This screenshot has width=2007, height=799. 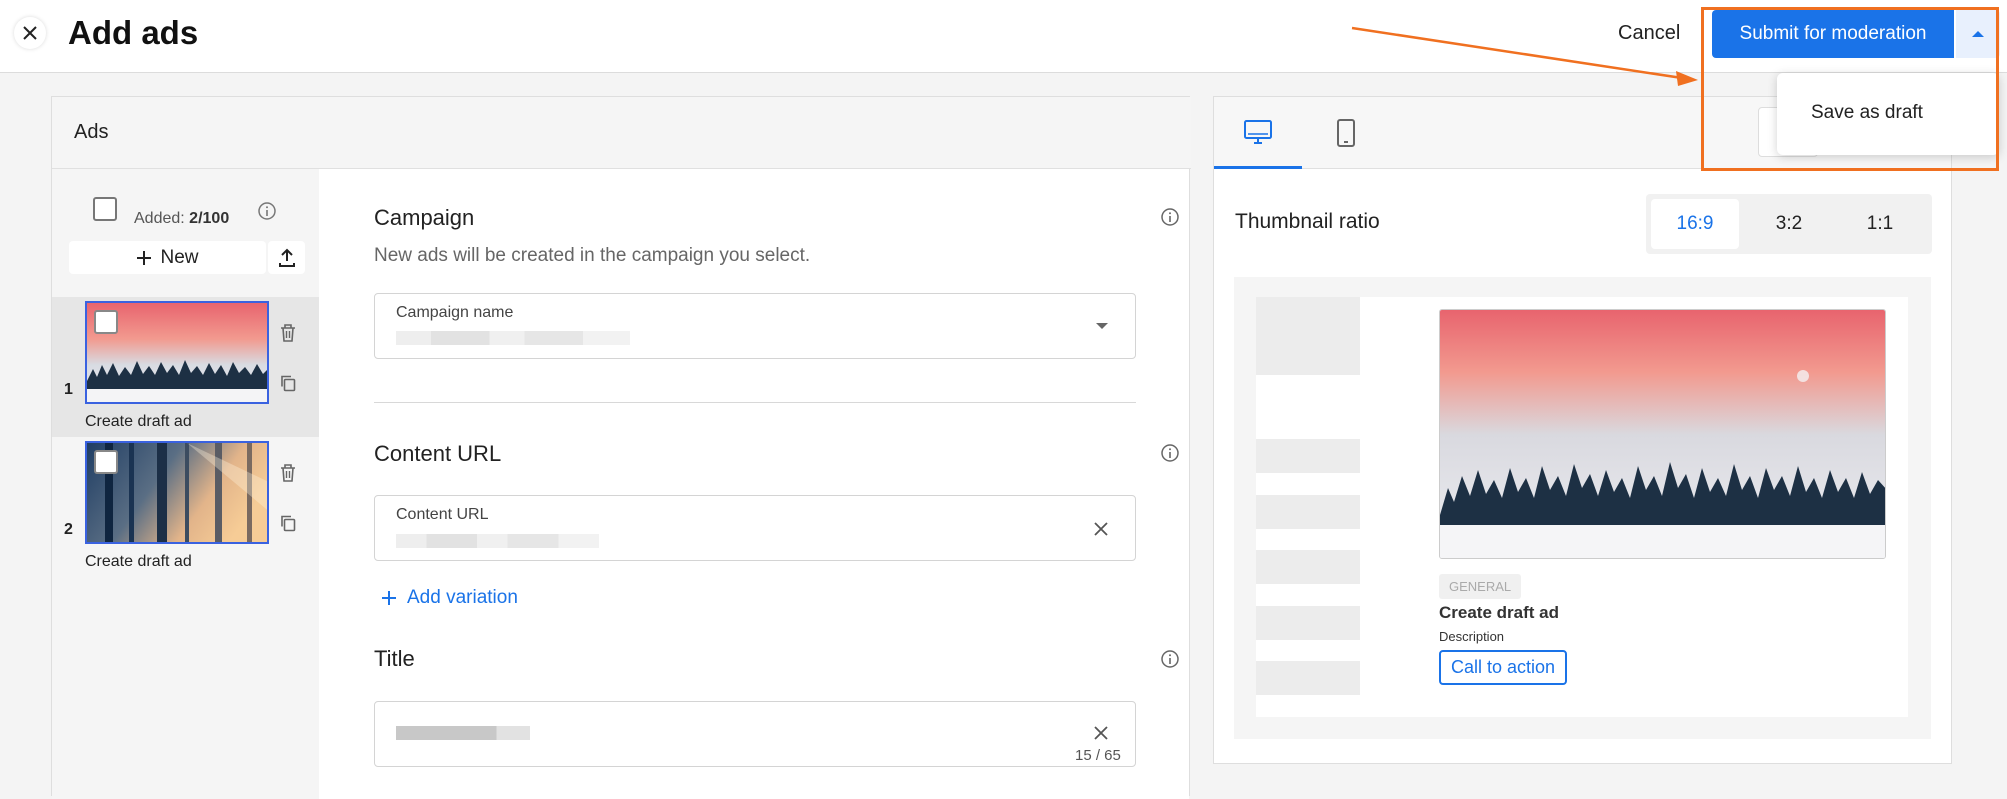 What do you see at coordinates (442, 514) in the screenshot?
I see `content-url-field-label: Content URL` at bounding box center [442, 514].